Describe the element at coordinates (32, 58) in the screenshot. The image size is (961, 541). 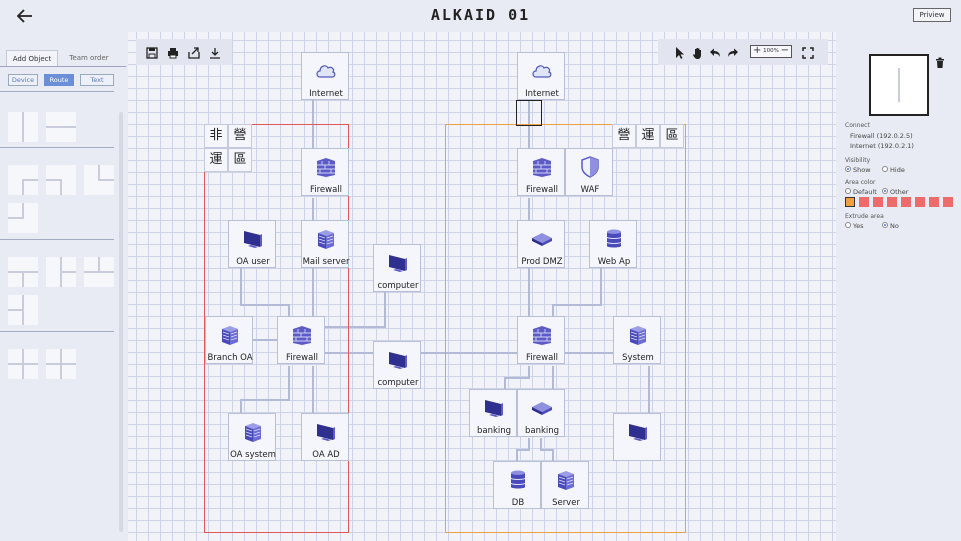
I see `tab-add-object: Add Object` at that location.